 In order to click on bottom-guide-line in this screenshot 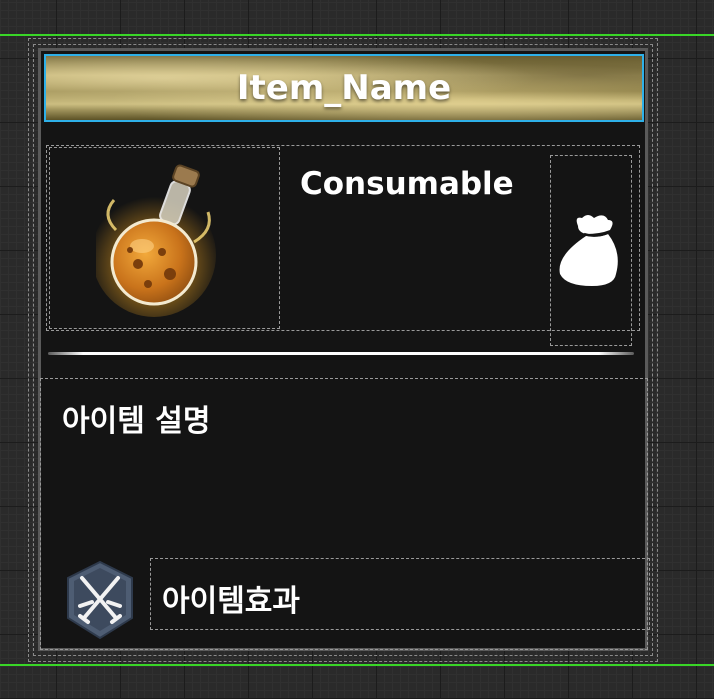, I will do `click(357, 665)`.